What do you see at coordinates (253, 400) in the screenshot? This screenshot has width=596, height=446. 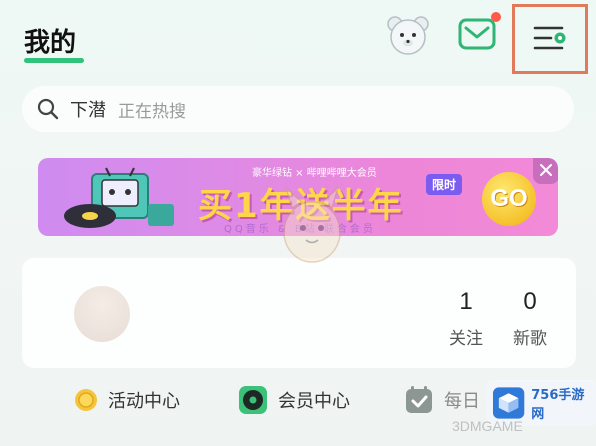 I see `vinyl-icon` at bounding box center [253, 400].